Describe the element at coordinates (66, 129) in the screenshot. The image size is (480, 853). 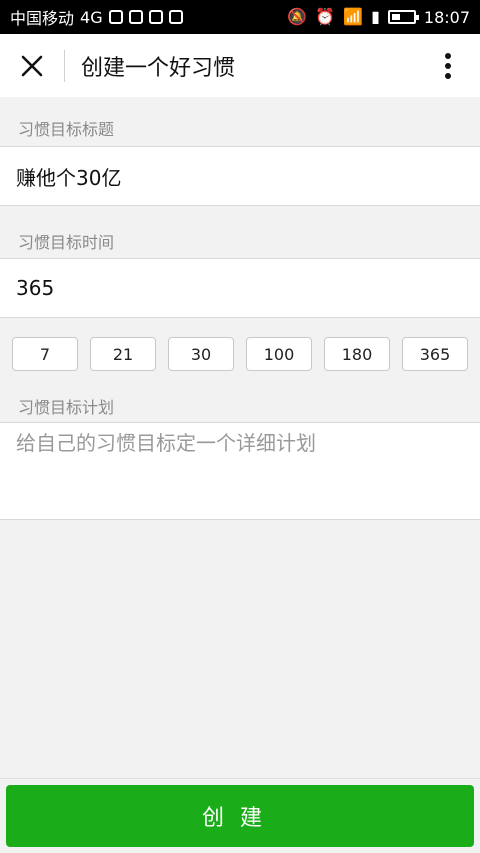
I see `title-label: 习惯目标标题` at that location.